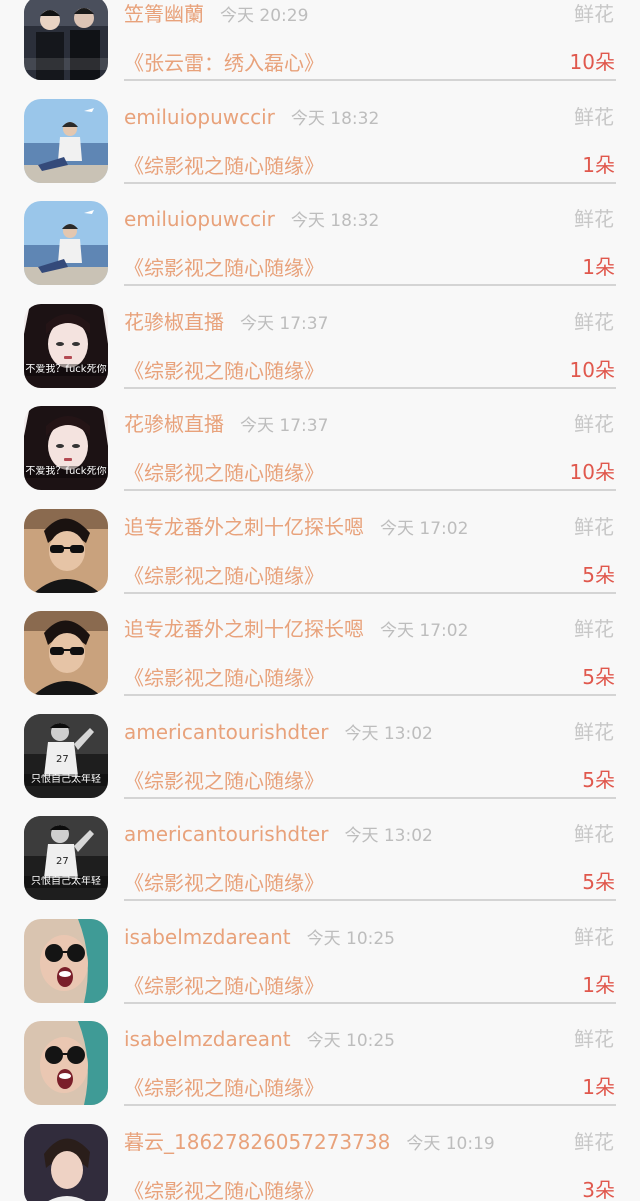 This screenshot has width=640, height=1201. I want to click on list-item: 笠箐幽蘭 今天 20:29 鲜花 《张云雷：绣入磊心》 10朵, so click(320, 42).